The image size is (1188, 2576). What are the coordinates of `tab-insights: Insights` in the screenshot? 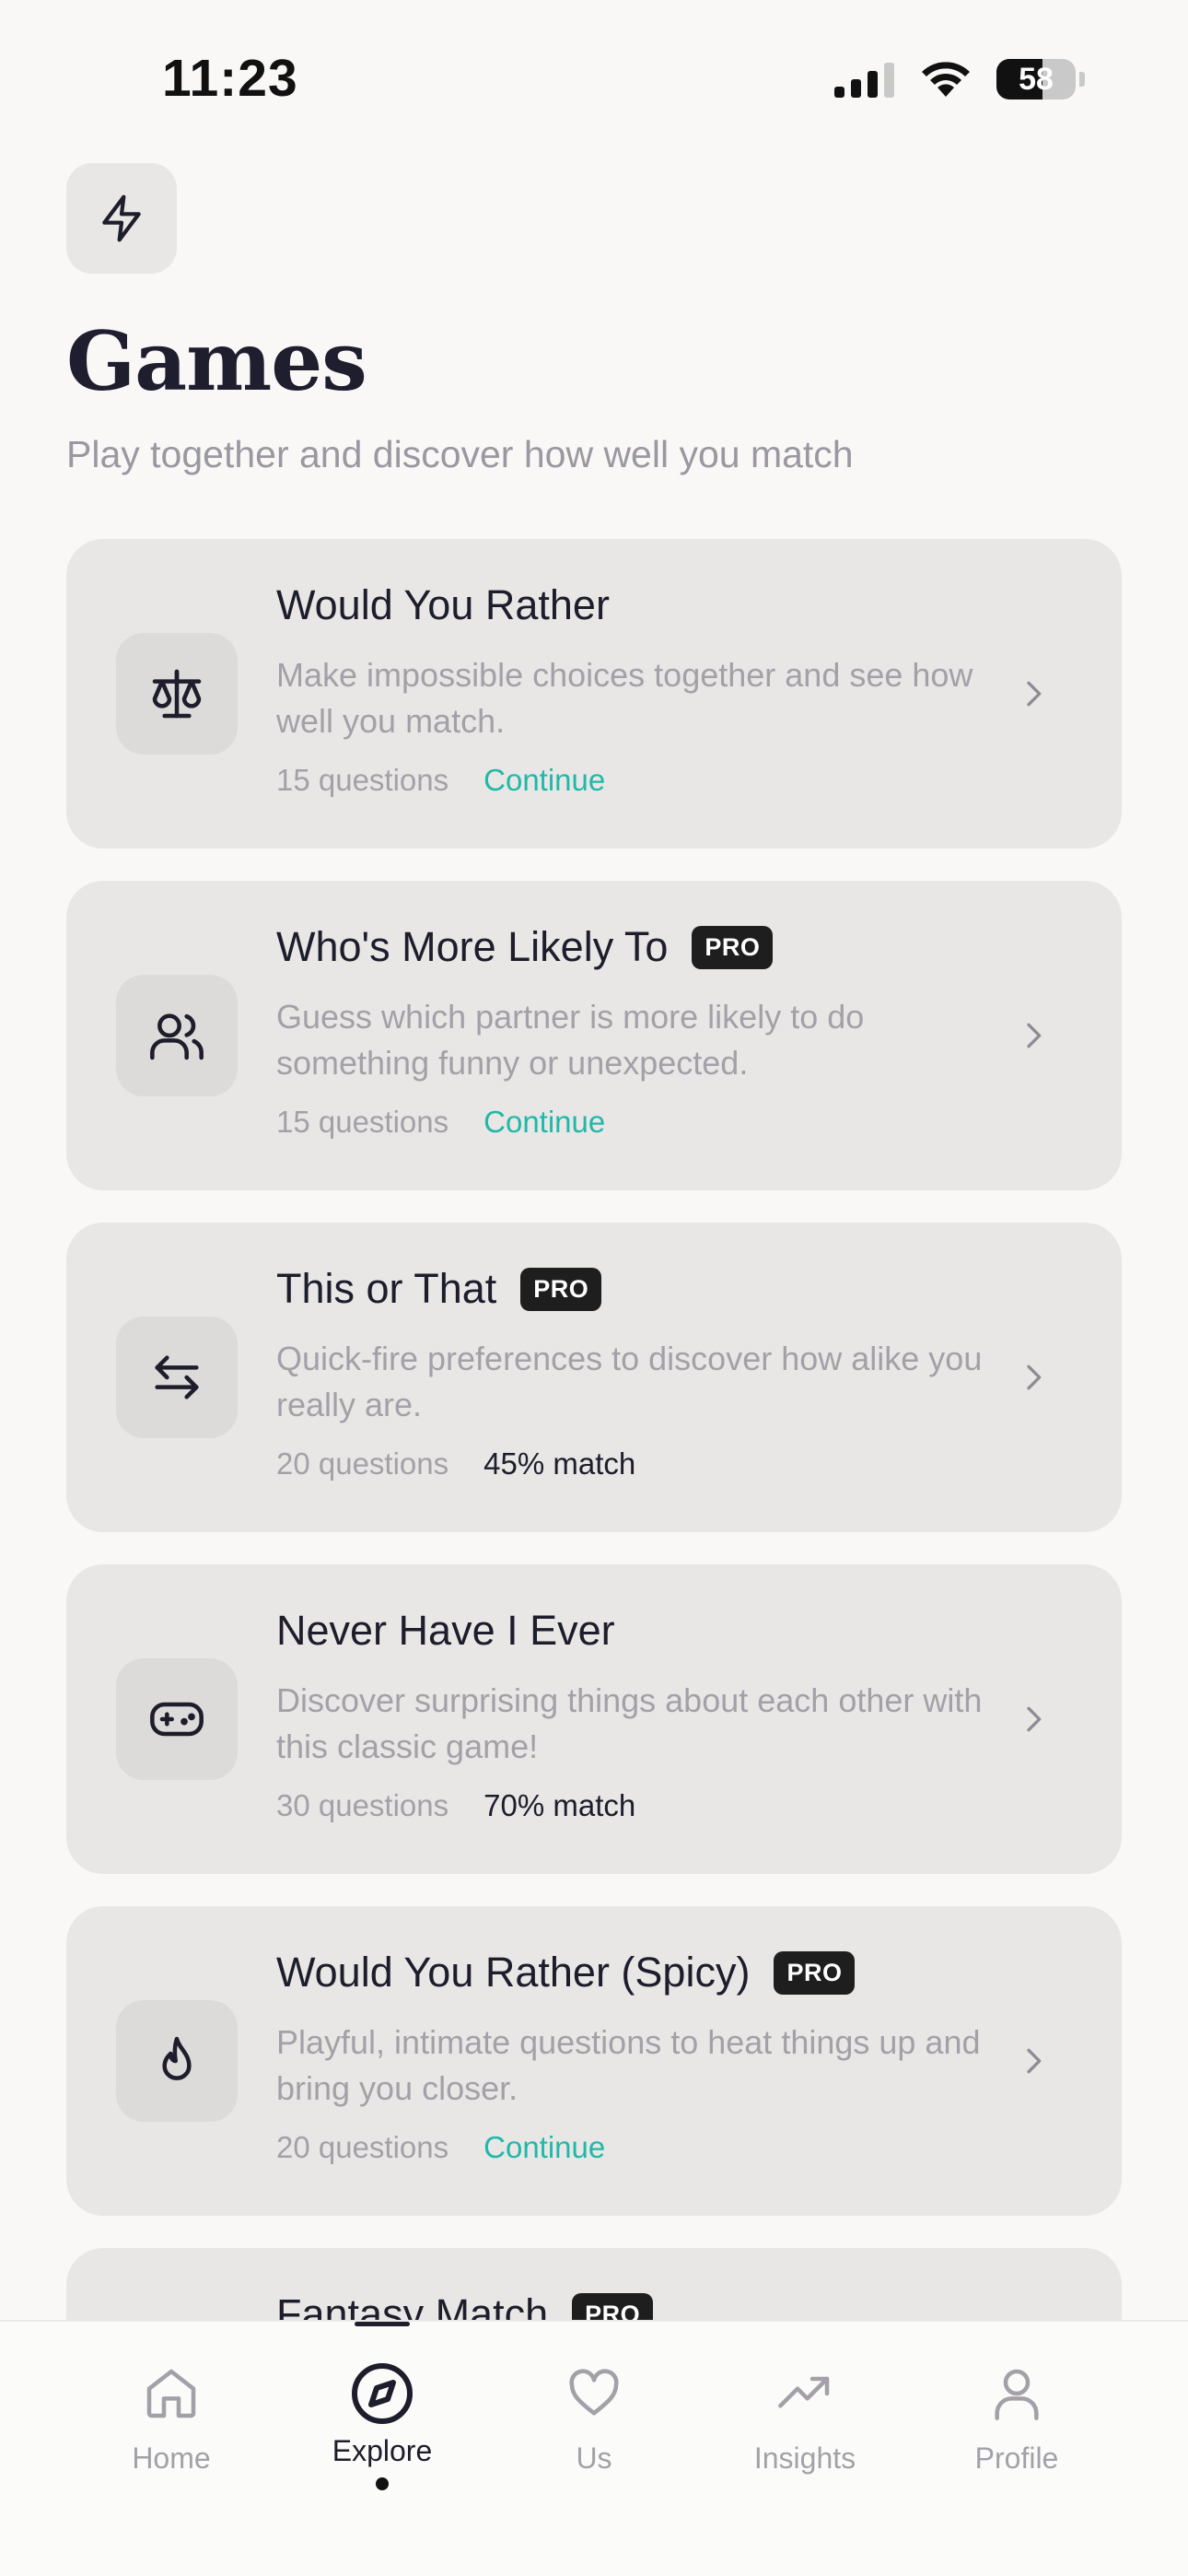 It's located at (805, 2441).